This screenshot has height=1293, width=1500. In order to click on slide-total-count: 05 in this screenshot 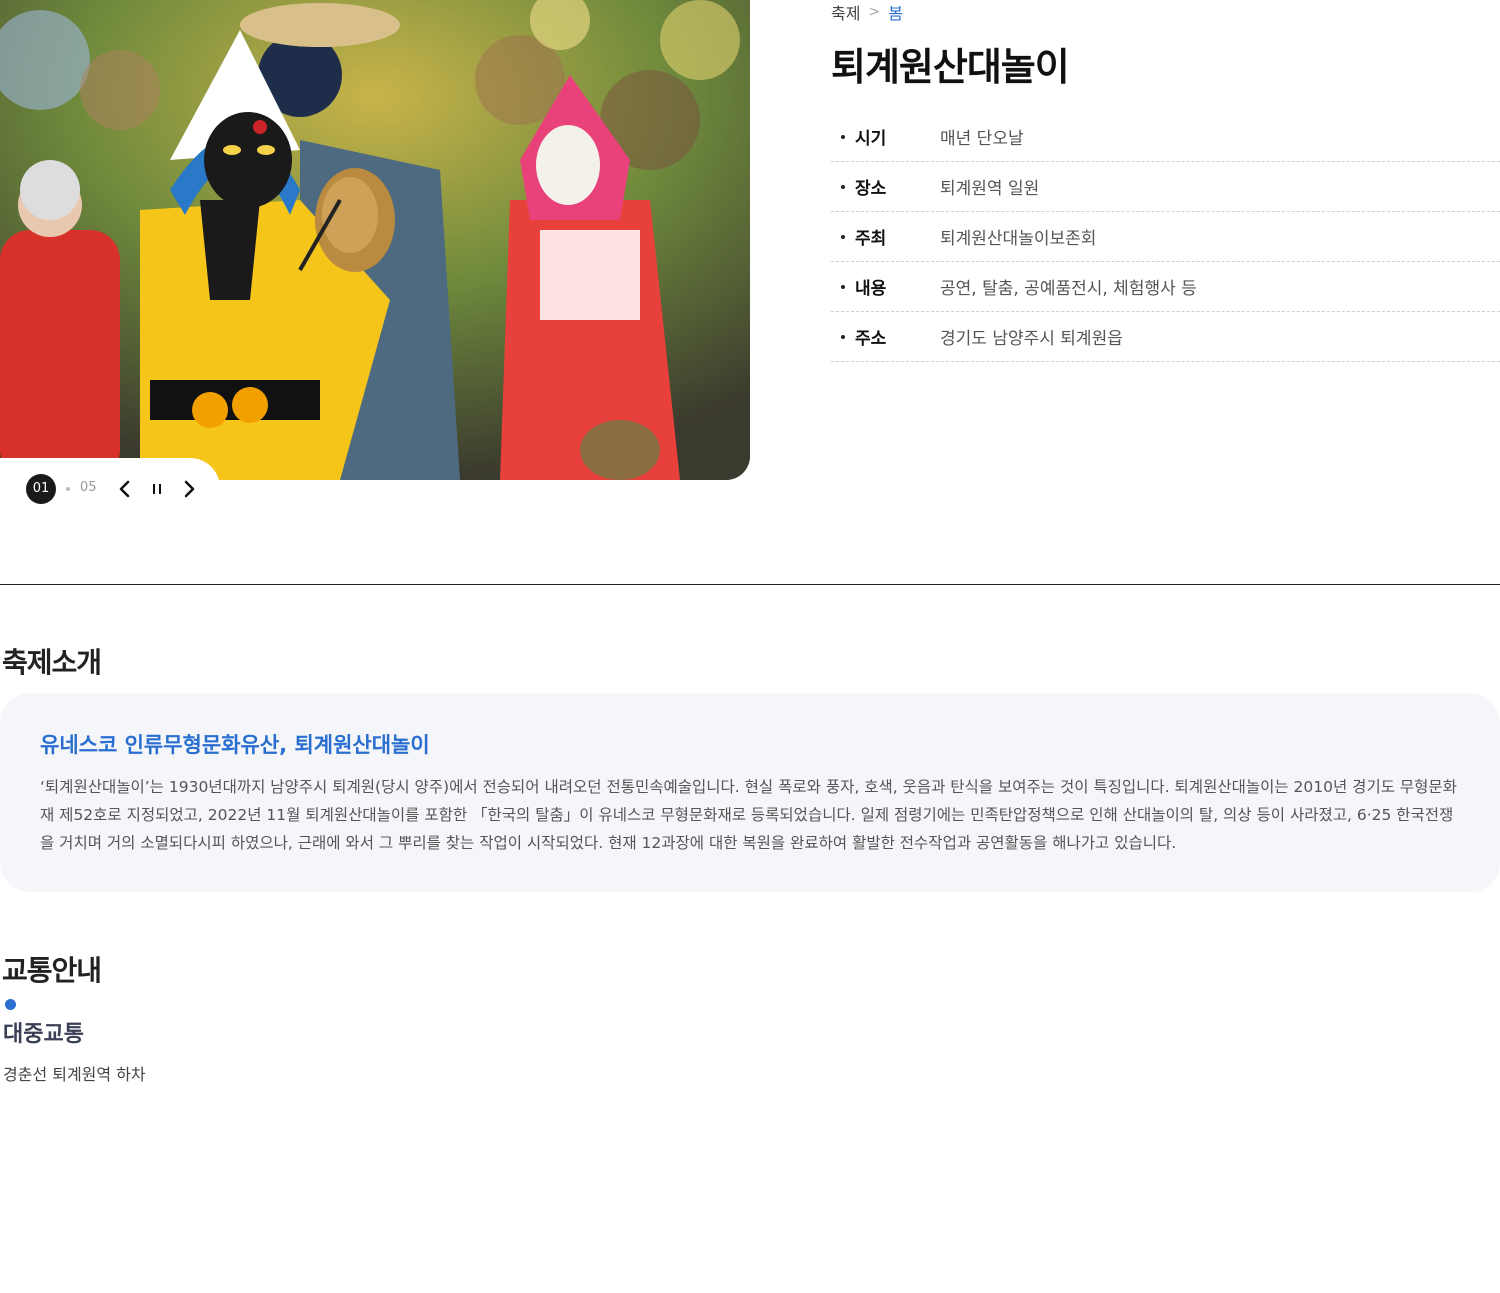, I will do `click(88, 487)`.